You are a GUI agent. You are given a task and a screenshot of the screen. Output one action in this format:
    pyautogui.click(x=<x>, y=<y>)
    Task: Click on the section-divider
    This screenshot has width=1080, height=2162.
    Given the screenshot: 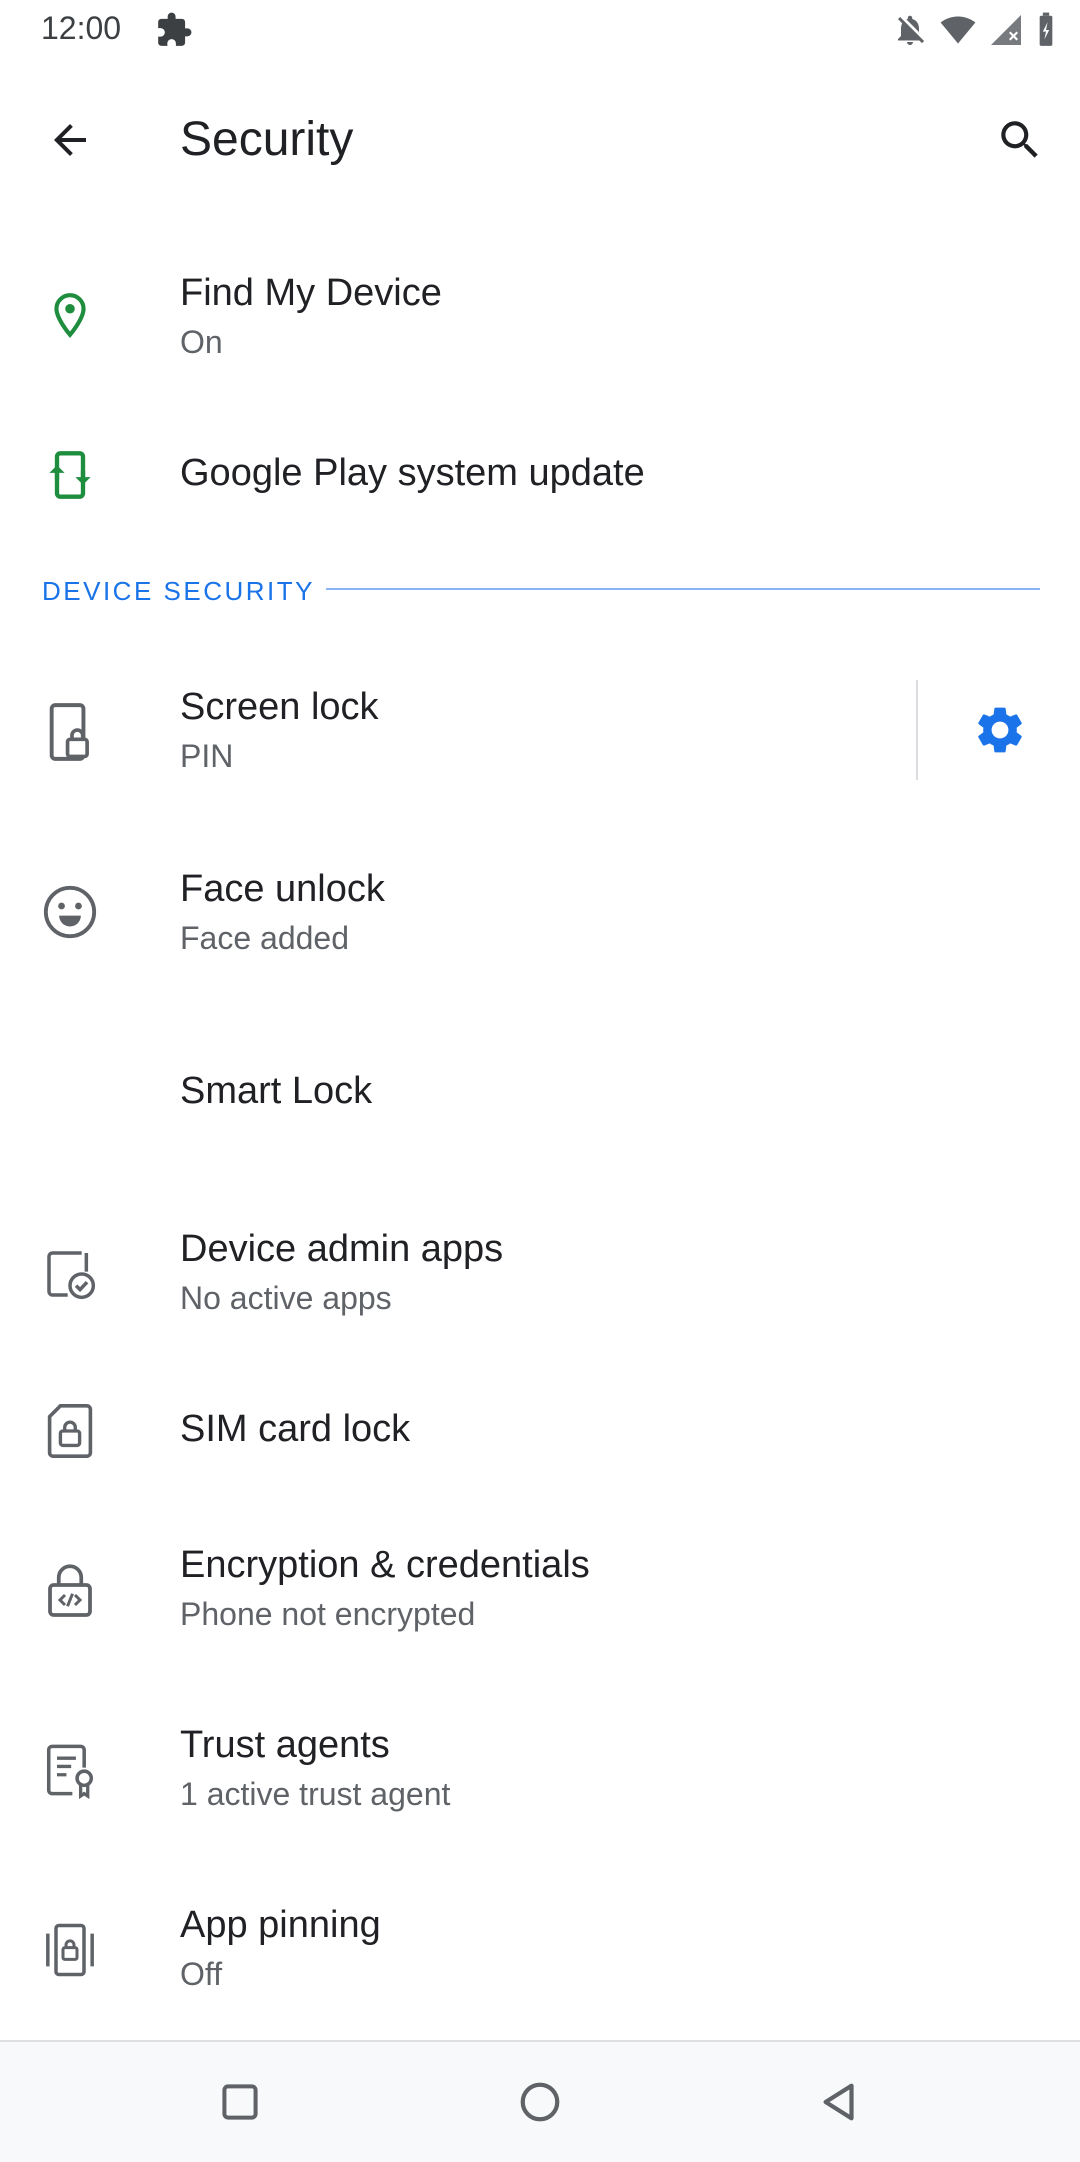 What is the action you would take?
    pyautogui.click(x=683, y=589)
    